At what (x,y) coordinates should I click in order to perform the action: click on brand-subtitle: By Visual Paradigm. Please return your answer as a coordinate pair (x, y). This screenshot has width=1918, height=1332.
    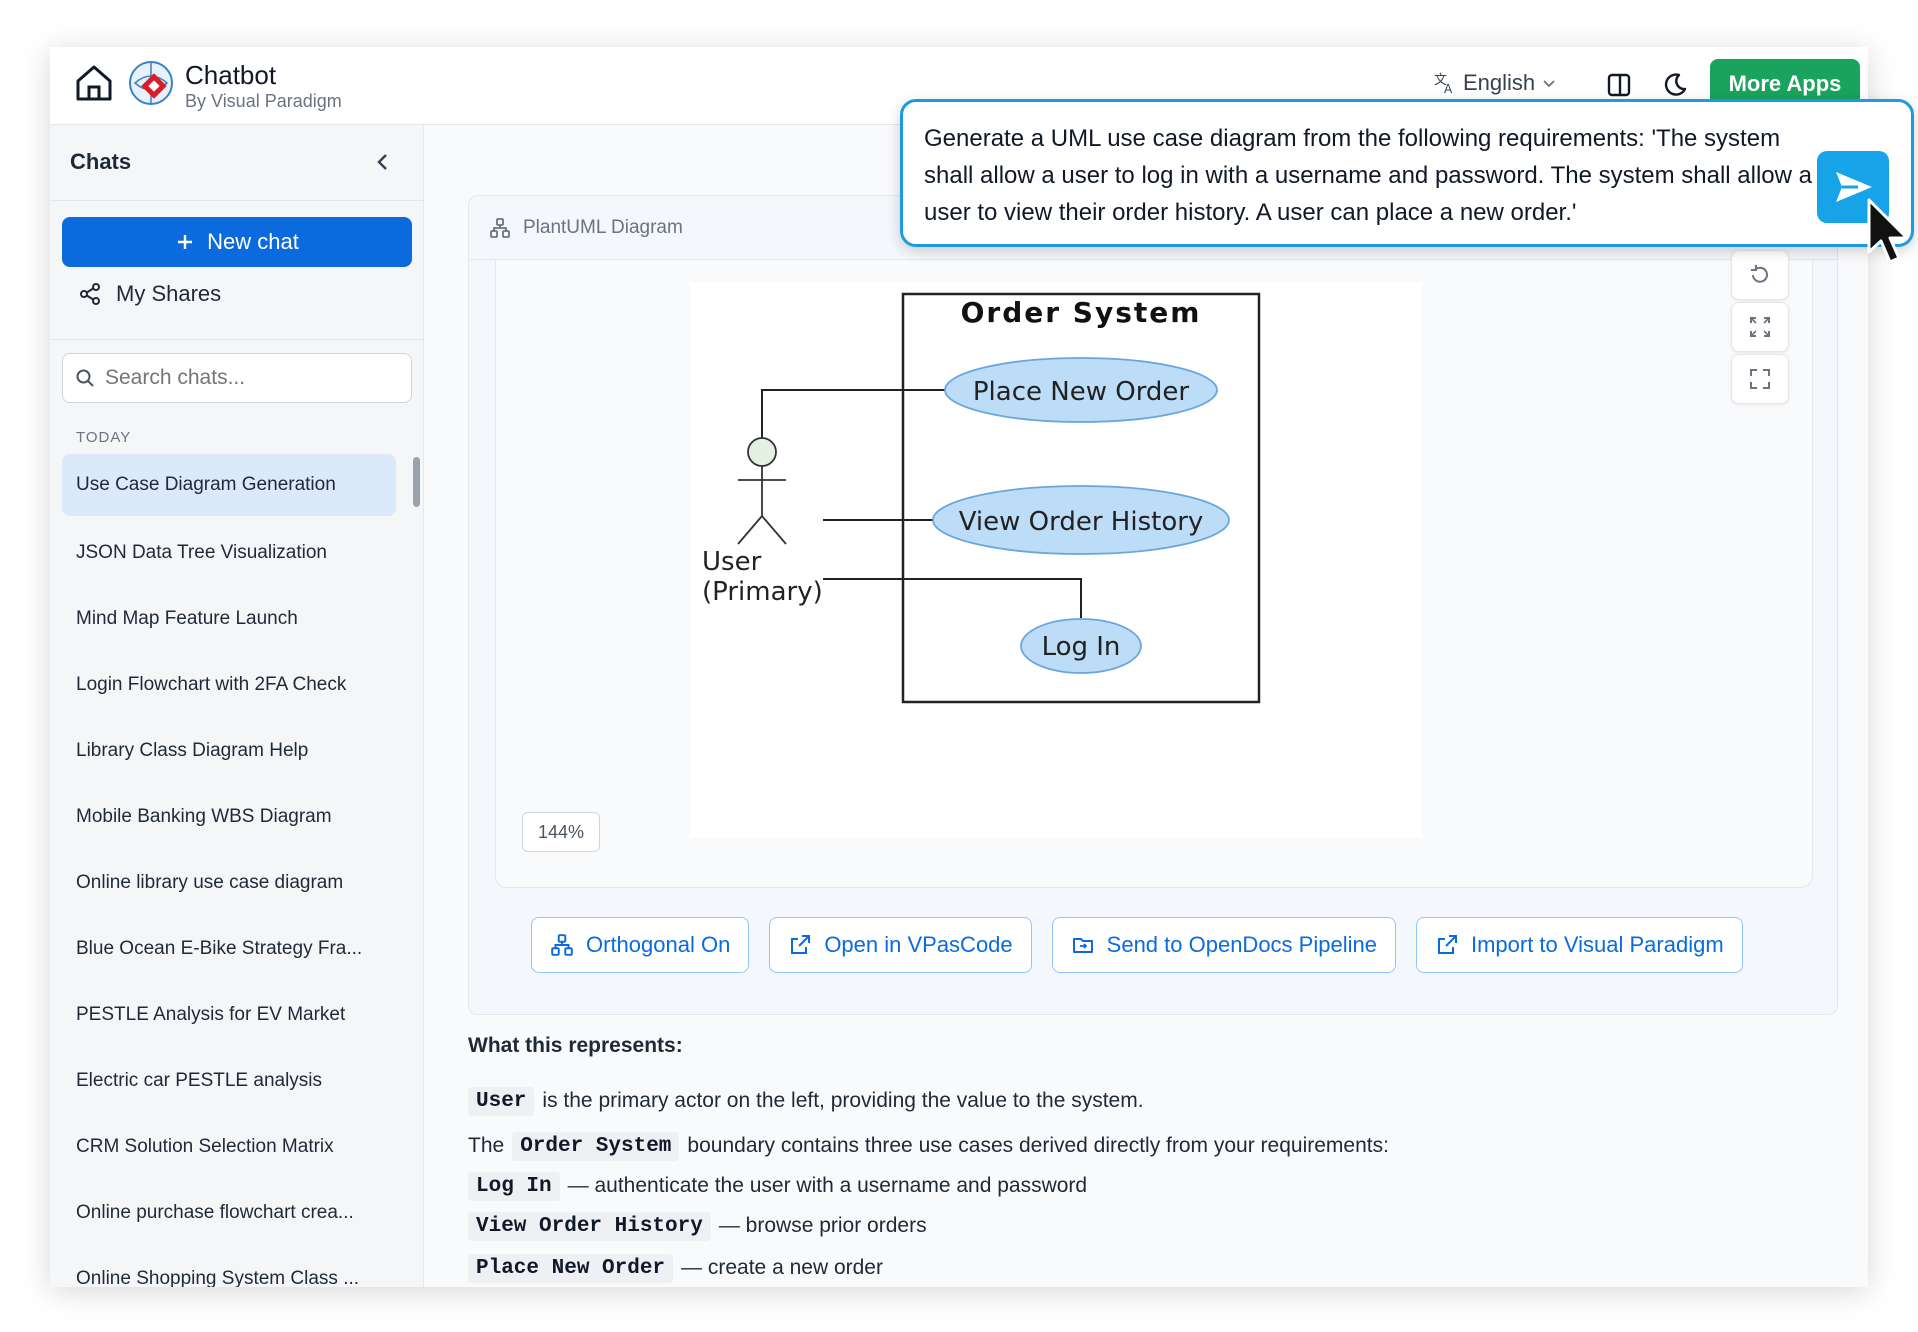
    Looking at the image, I should click on (263, 101).